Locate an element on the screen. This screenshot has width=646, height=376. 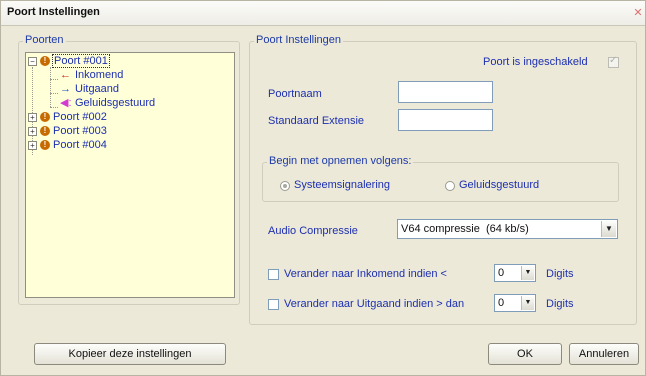
outgoing-label: Verander naar Uitgaand indien > dan is located at coordinates (374, 304).